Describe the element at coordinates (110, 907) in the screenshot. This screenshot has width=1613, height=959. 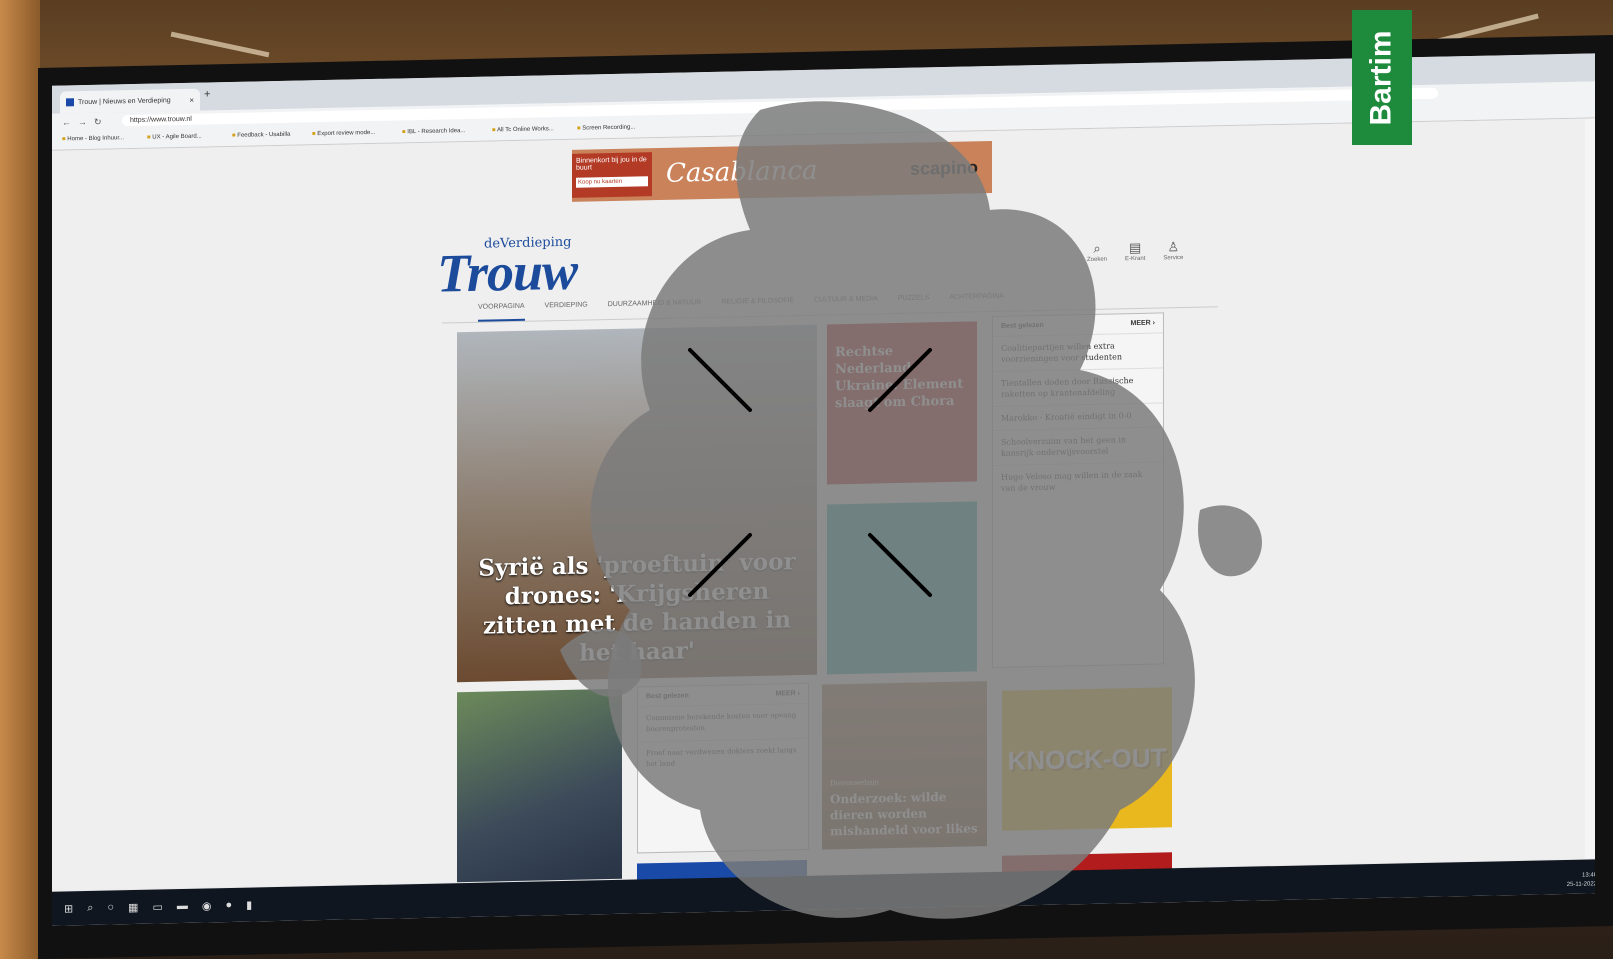
I see `cortana-icon: ○` at that location.